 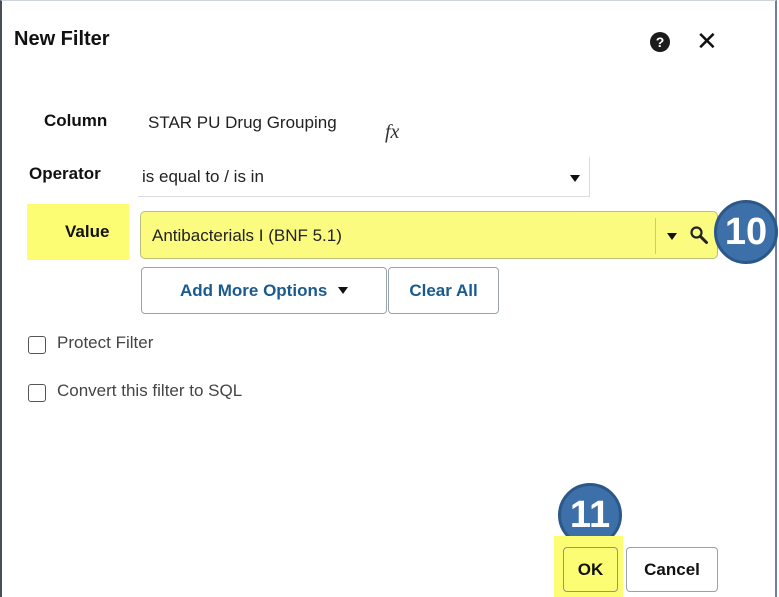 I want to click on fx-icon: fx, so click(x=392, y=132).